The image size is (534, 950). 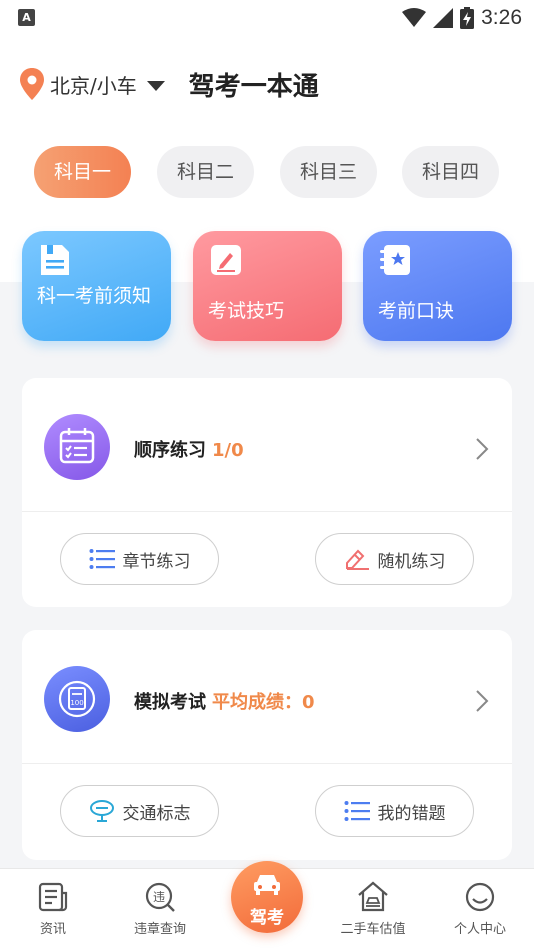 I want to click on subject-tabs: 科目一 科目二 科目三 科目四, so click(x=267, y=172).